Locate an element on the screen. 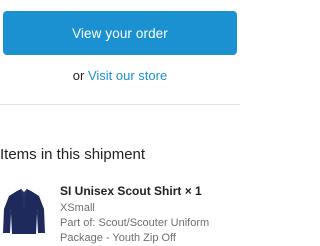  shipment-section-title: Items in this shipment is located at coordinates (73, 154).